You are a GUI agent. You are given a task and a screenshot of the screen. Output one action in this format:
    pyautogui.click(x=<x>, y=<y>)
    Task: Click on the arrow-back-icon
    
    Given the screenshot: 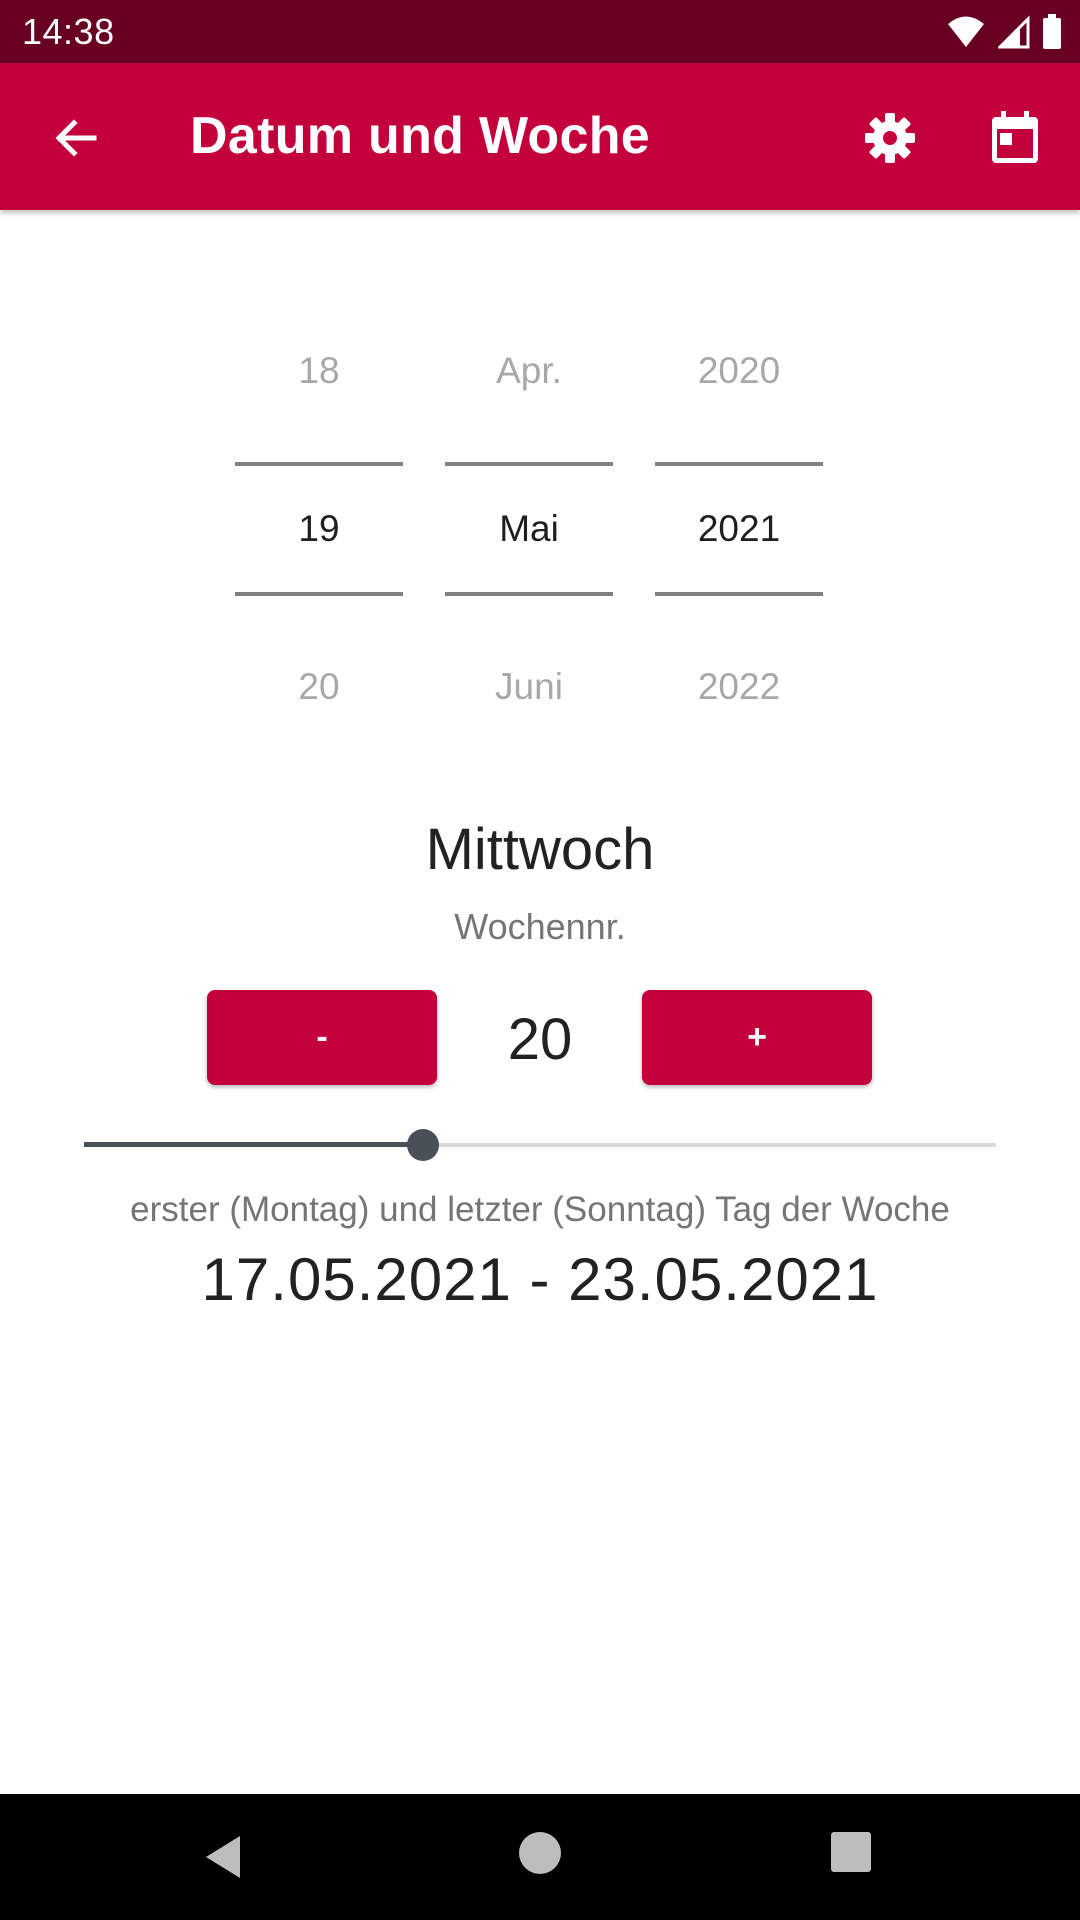 What is the action you would take?
    pyautogui.click(x=76, y=138)
    